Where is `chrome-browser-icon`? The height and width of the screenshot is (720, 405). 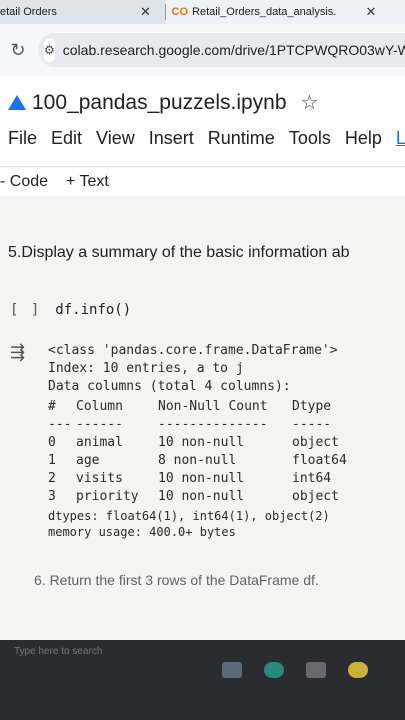 chrome-browser-icon is located at coordinates (358, 670).